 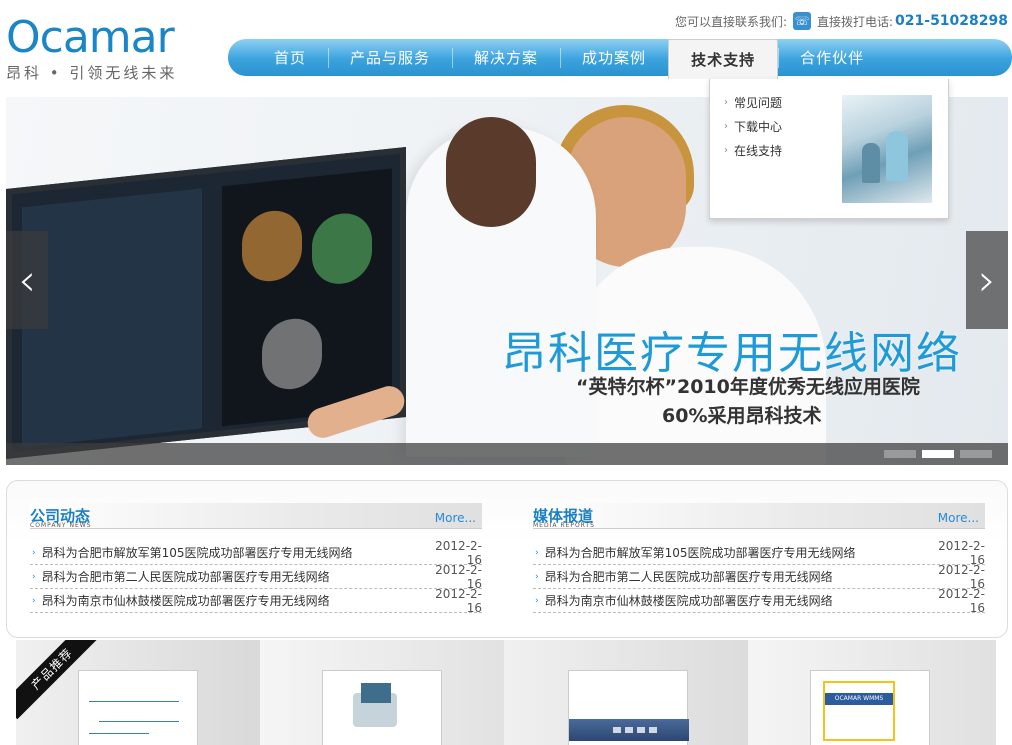 I want to click on dropdown-list: › 常见问题 › 下载中心 › 在线支持, so click(x=753, y=127).